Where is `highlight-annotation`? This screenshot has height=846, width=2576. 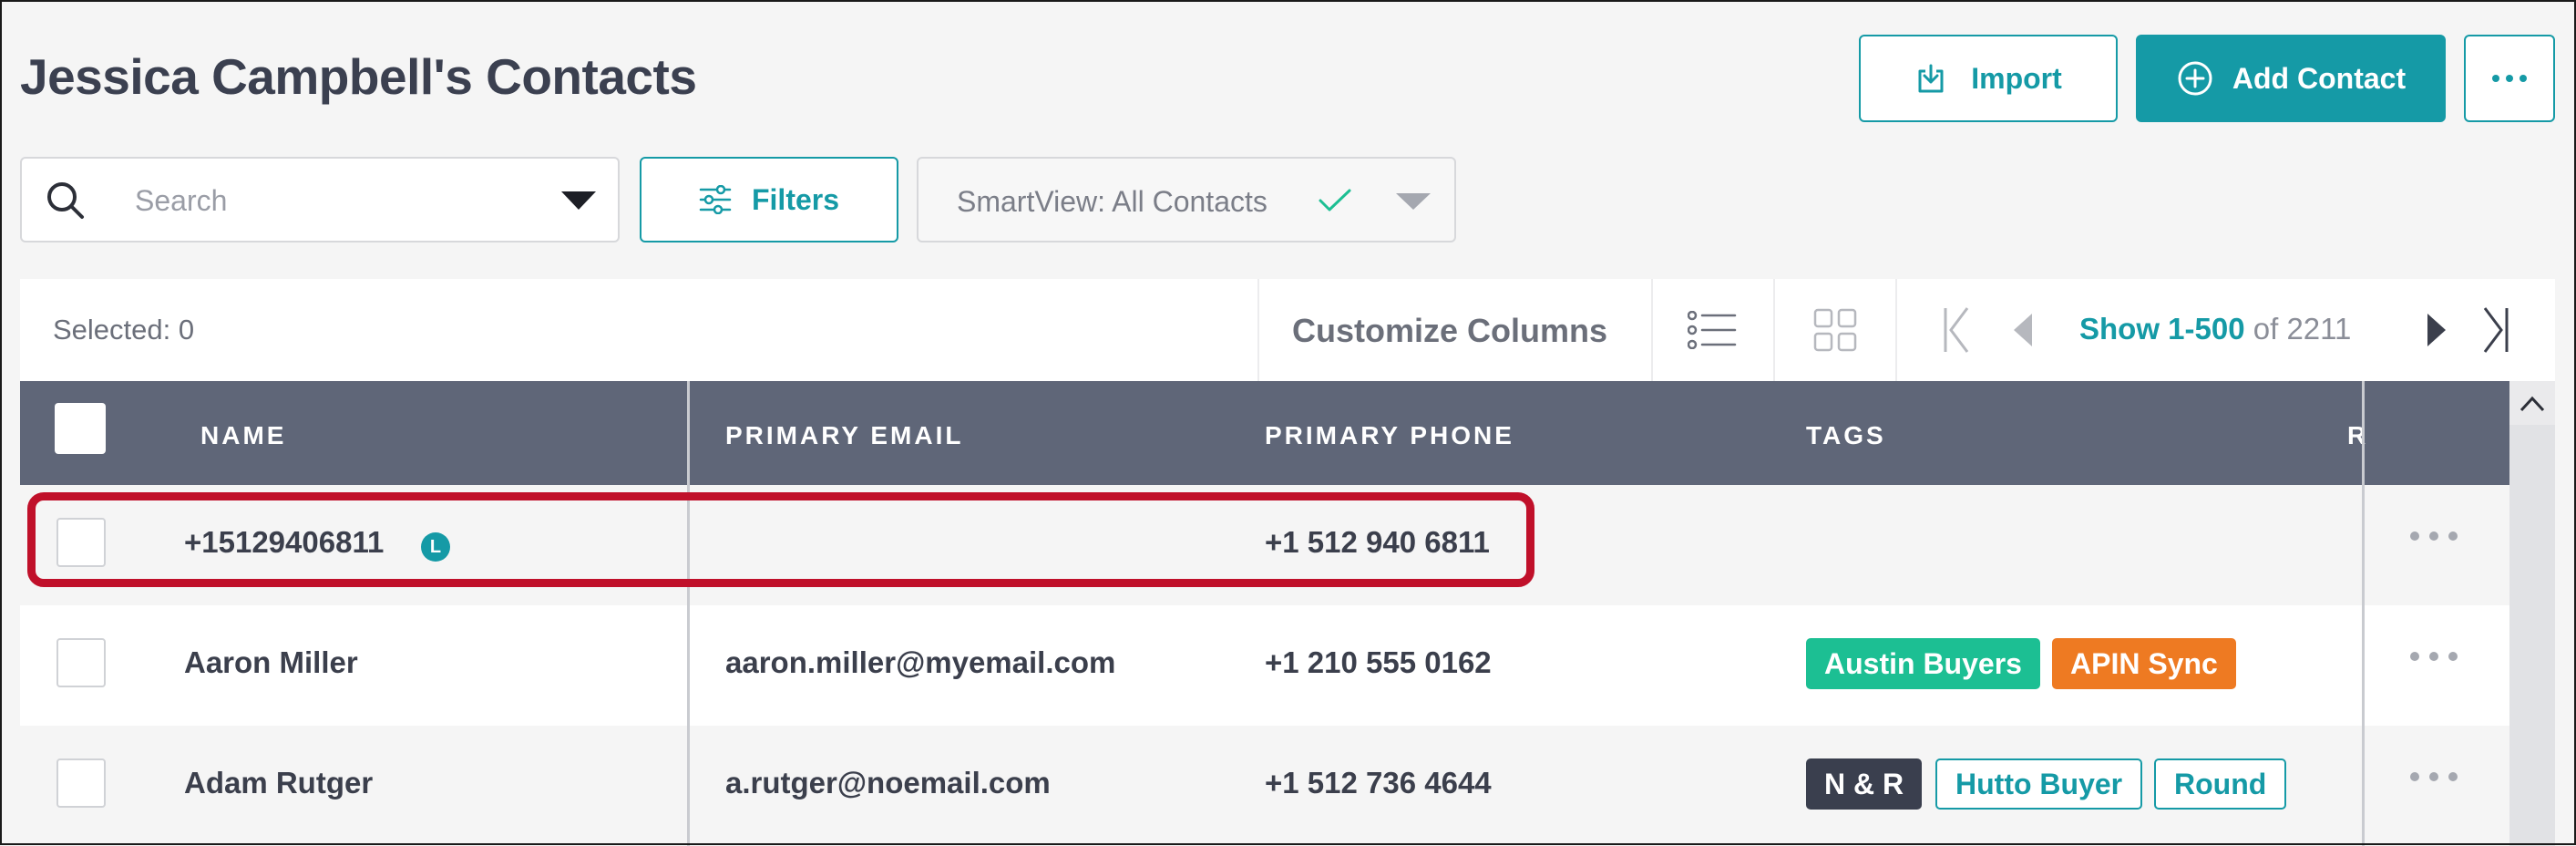
highlight-annotation is located at coordinates (780, 539).